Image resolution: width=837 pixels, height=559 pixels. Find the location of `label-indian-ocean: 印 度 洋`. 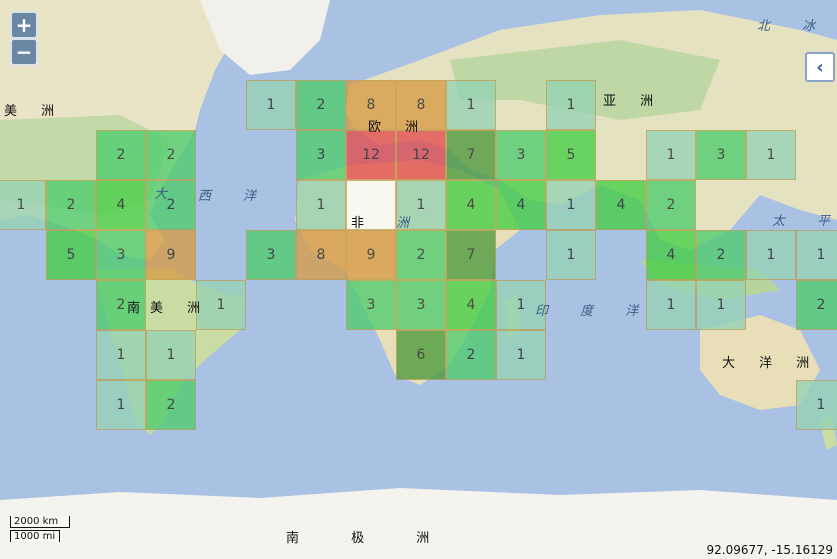

label-indian-ocean: 印 度 洋 is located at coordinates (594, 311).